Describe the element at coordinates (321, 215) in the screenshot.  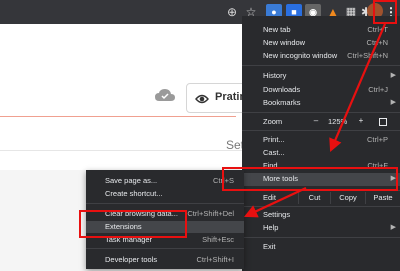
I see `menu-item-settings: Settings` at that location.